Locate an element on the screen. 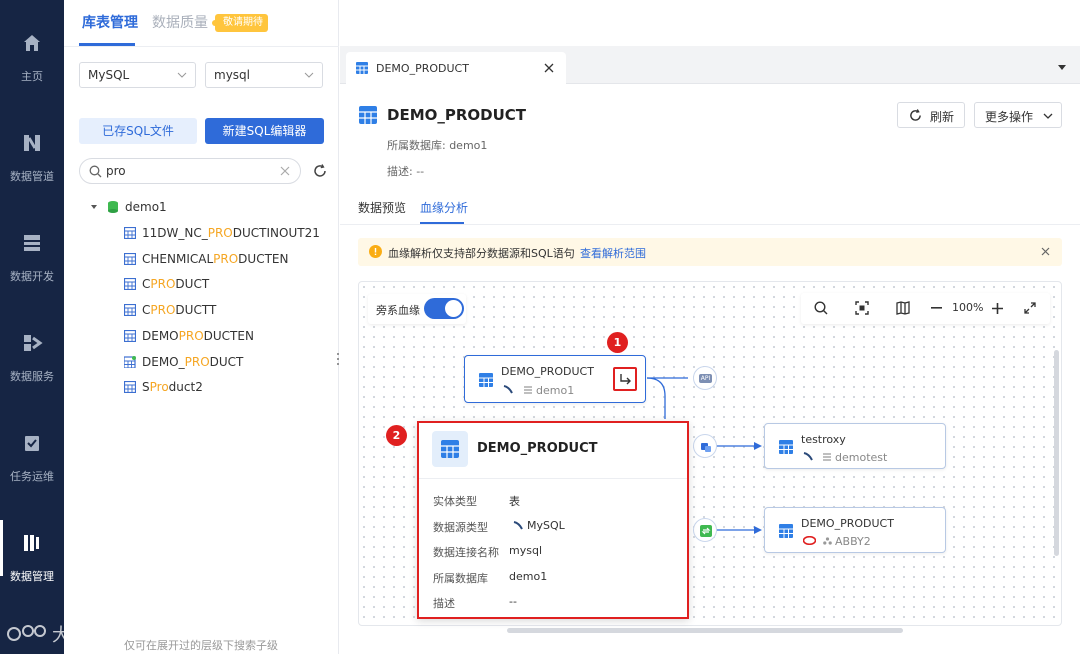 This screenshot has height=654, width=1080. refresh-button: 刷新 is located at coordinates (931, 115).